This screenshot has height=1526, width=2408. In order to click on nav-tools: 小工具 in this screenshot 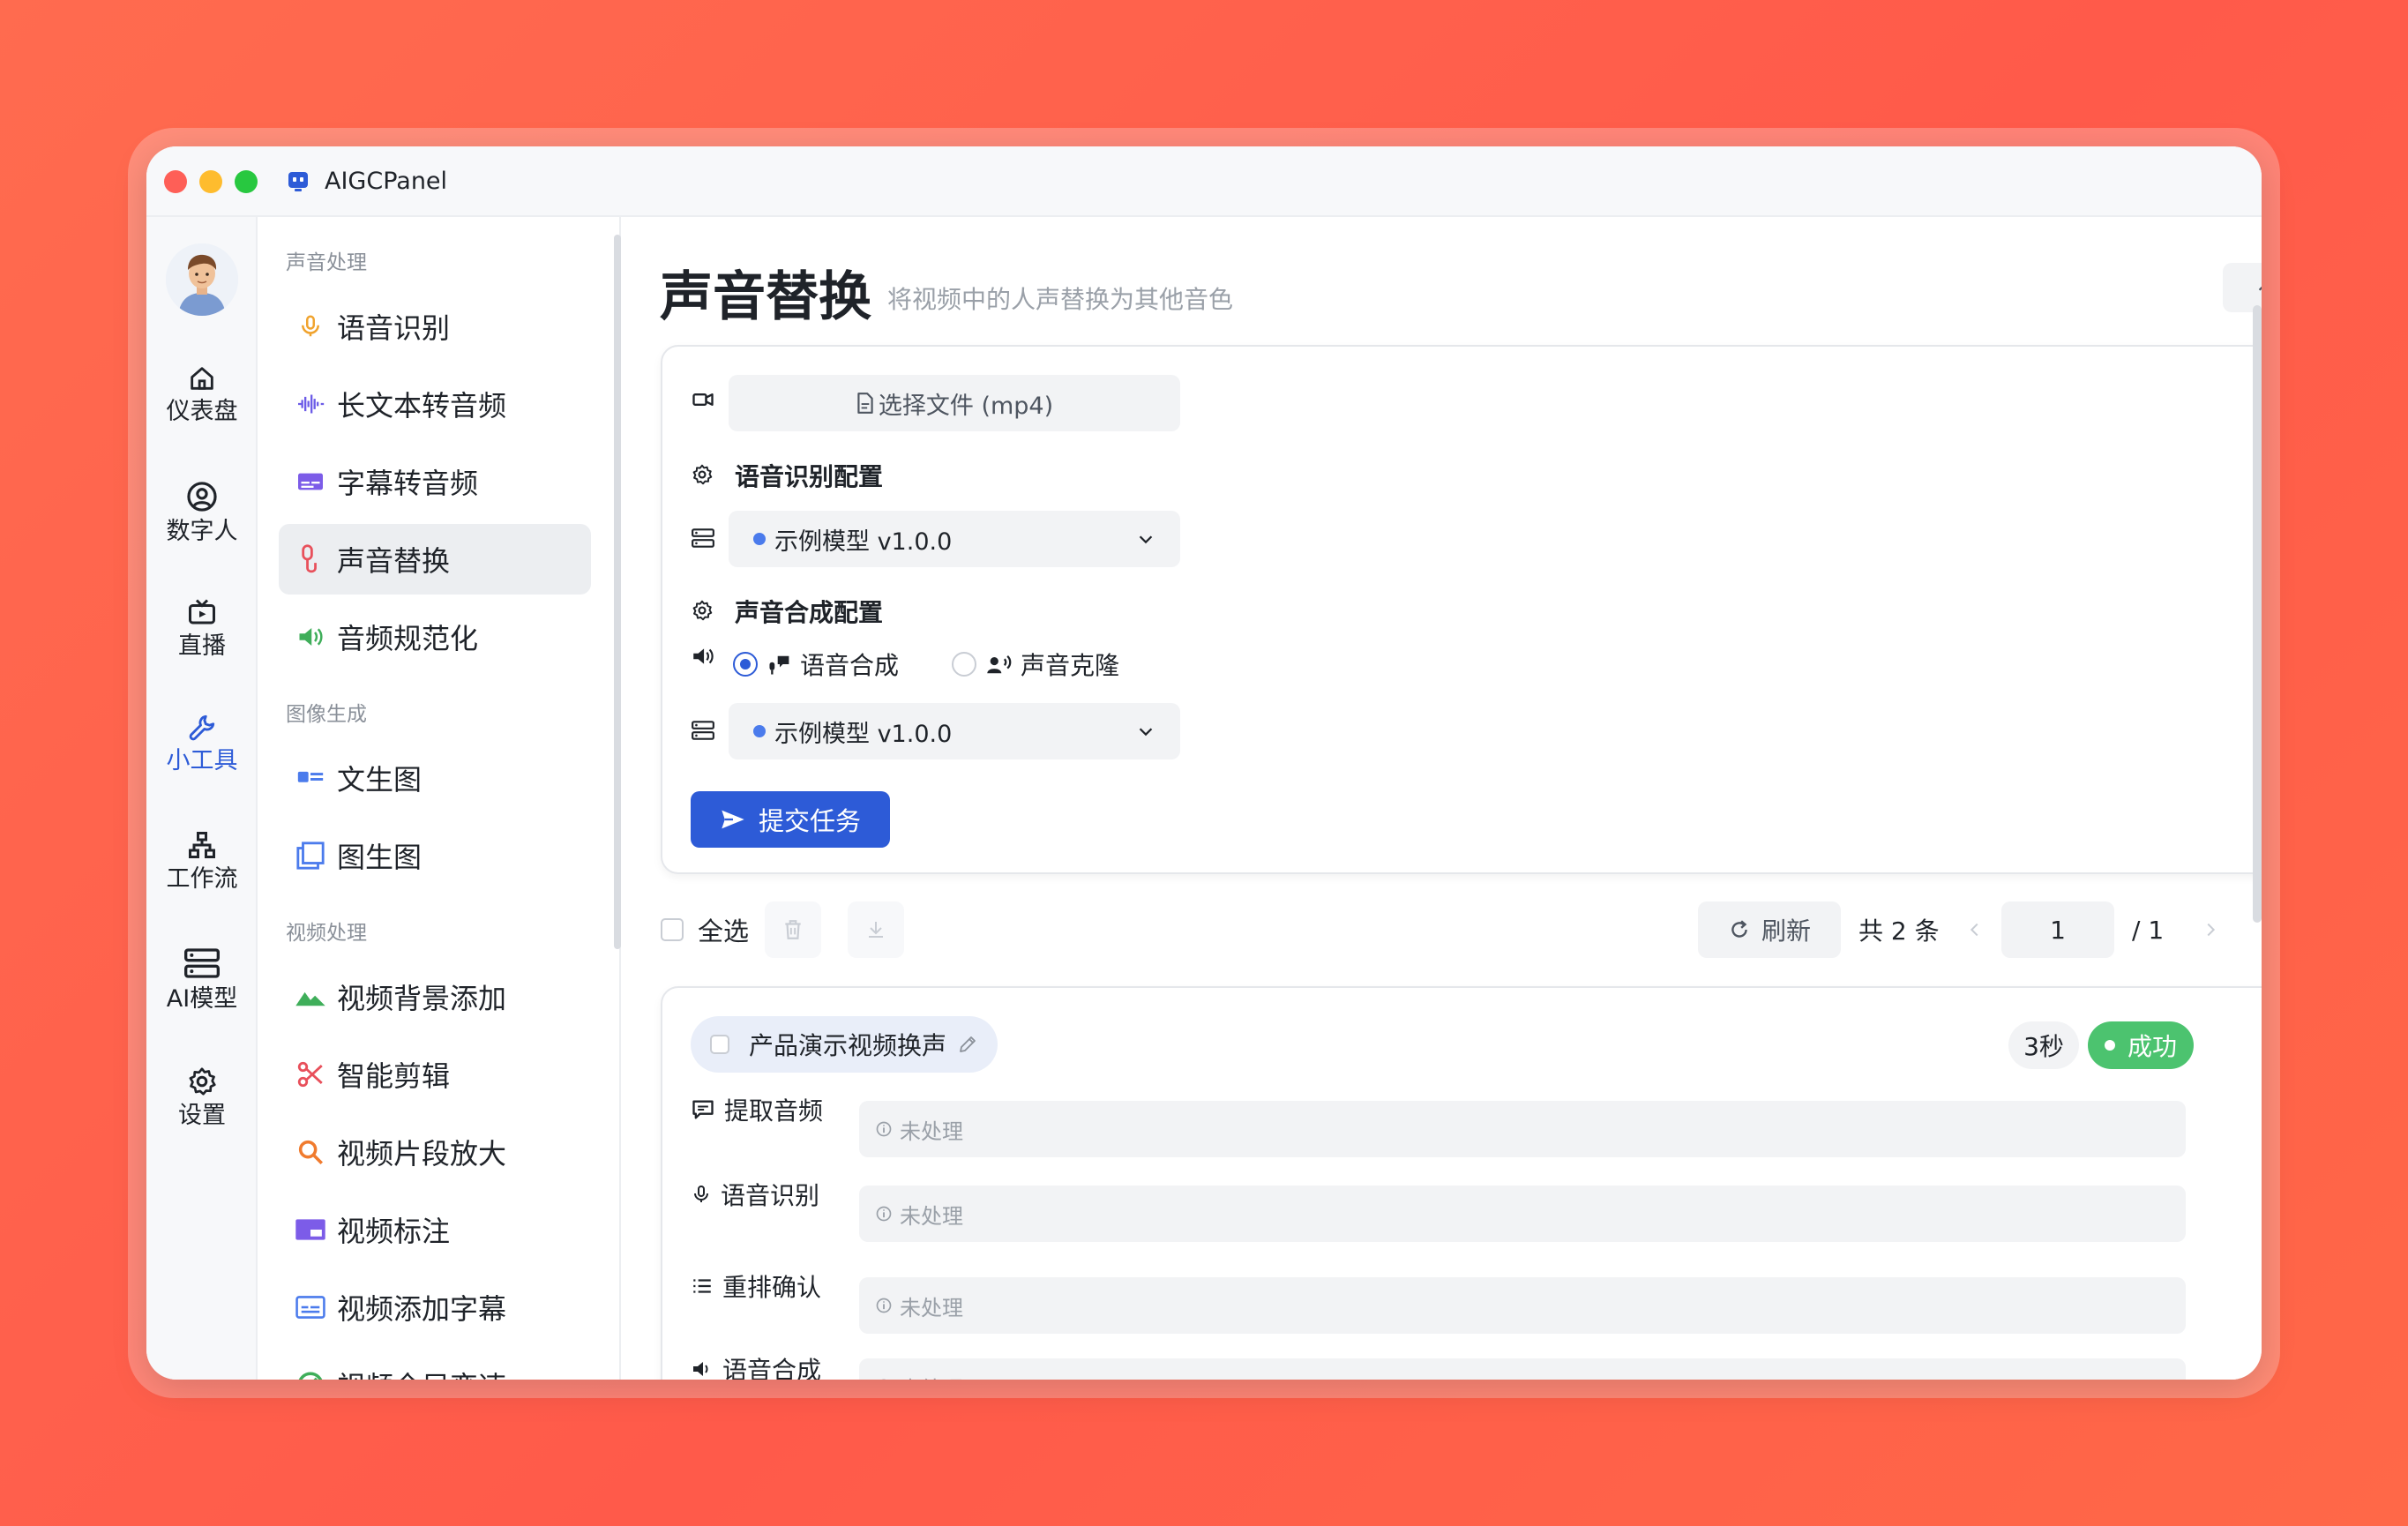, I will do `click(202, 744)`.